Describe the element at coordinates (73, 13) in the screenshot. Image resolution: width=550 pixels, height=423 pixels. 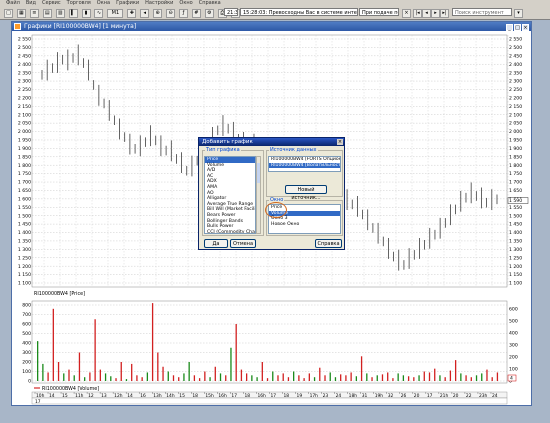
I see `bars-icon: ▍` at that location.